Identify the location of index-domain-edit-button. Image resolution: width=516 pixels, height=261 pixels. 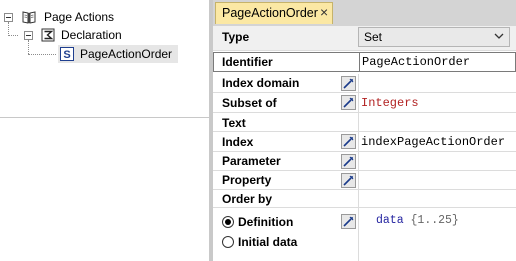
(348, 83).